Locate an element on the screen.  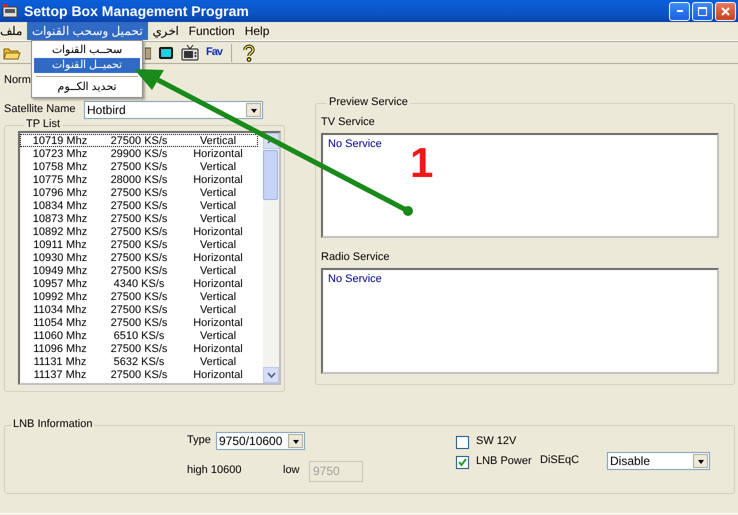
section-label: Radio Service is located at coordinates (355, 257).